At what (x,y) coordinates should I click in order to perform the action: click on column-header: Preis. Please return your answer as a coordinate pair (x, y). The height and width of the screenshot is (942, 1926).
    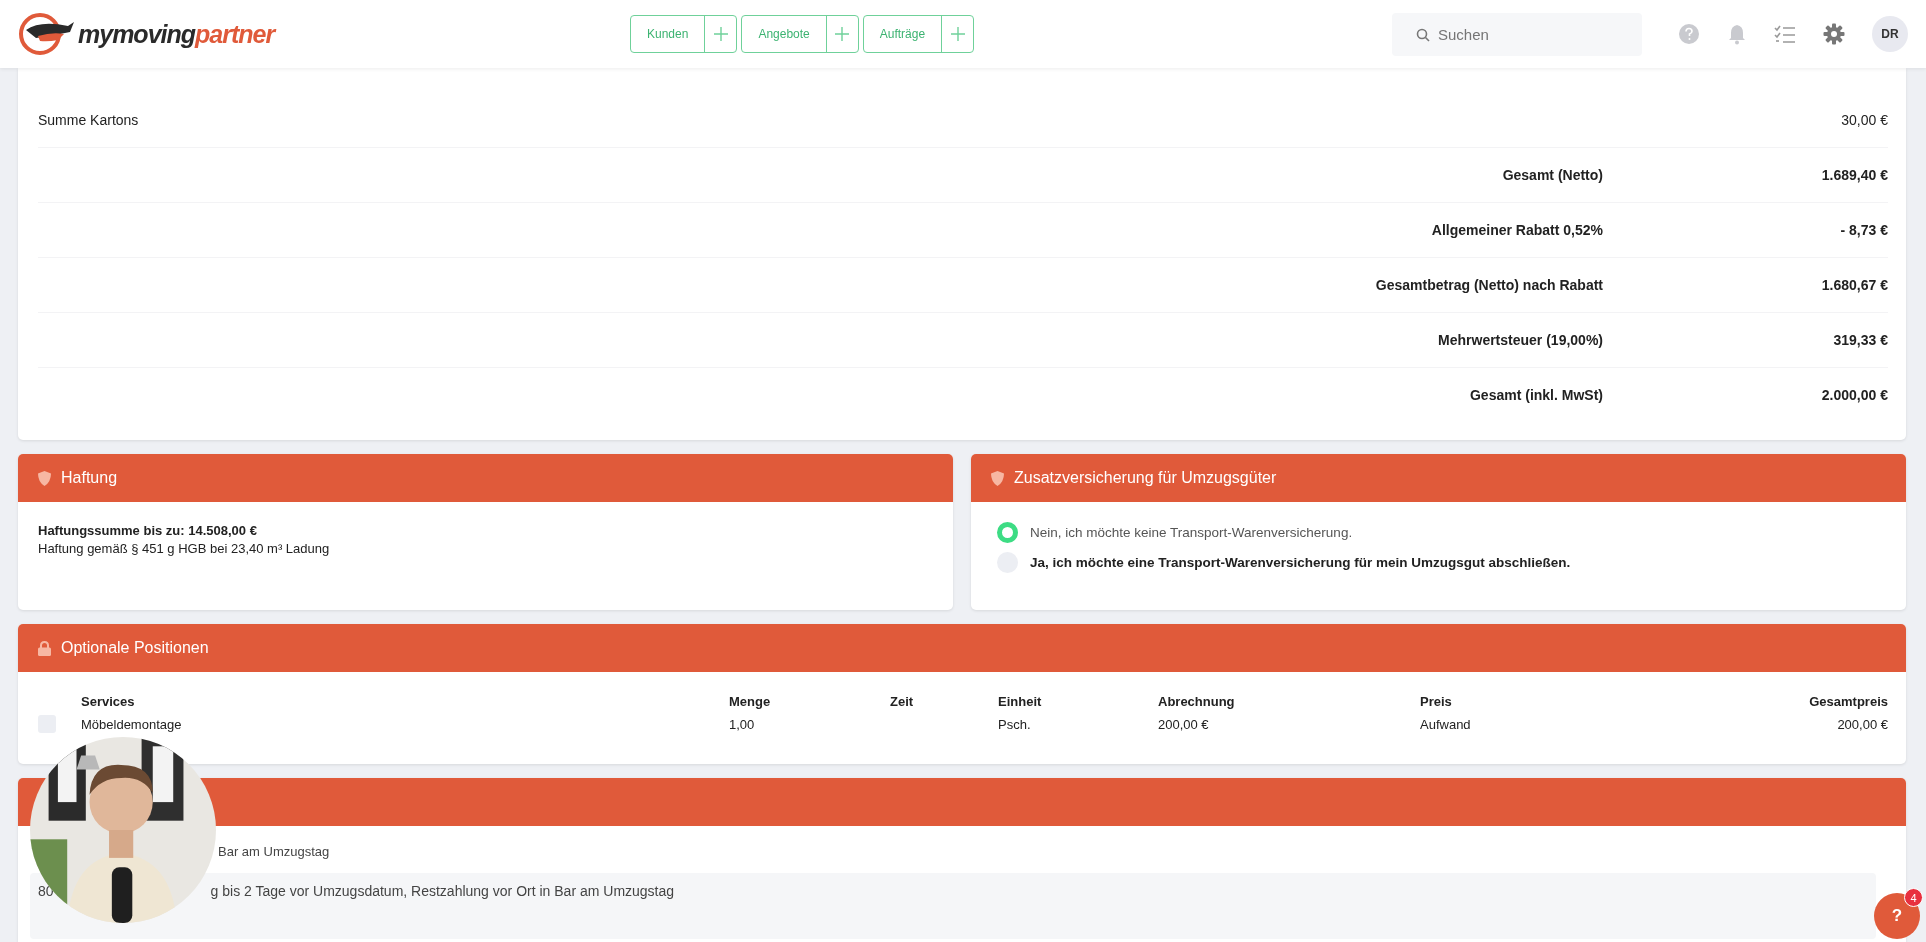
    Looking at the image, I should click on (1436, 701).